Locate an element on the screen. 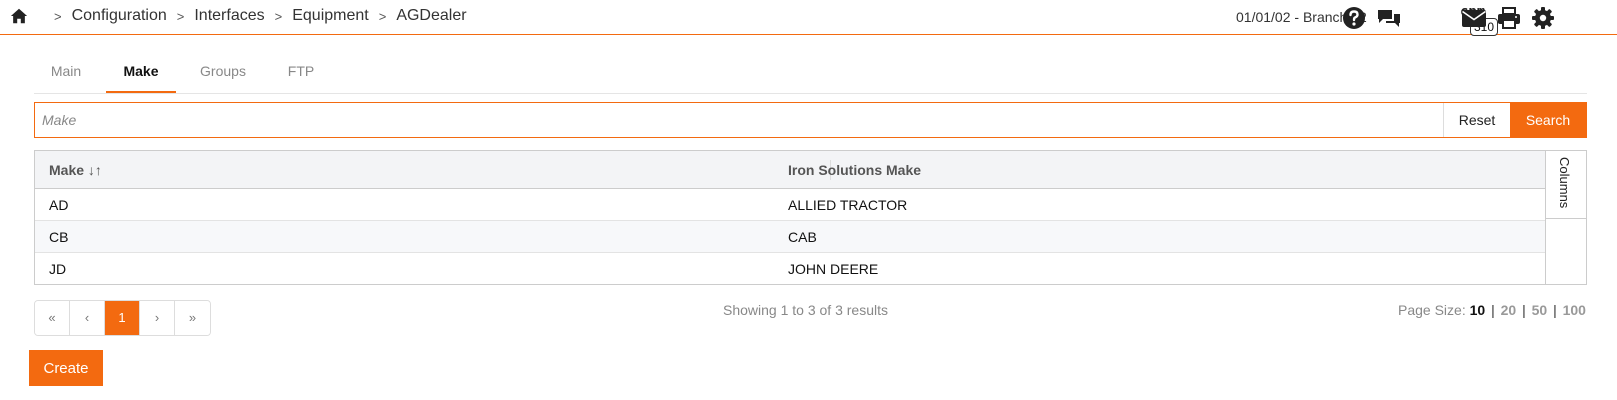 The height and width of the screenshot is (400, 1617). print-icon is located at coordinates (1509, 18).